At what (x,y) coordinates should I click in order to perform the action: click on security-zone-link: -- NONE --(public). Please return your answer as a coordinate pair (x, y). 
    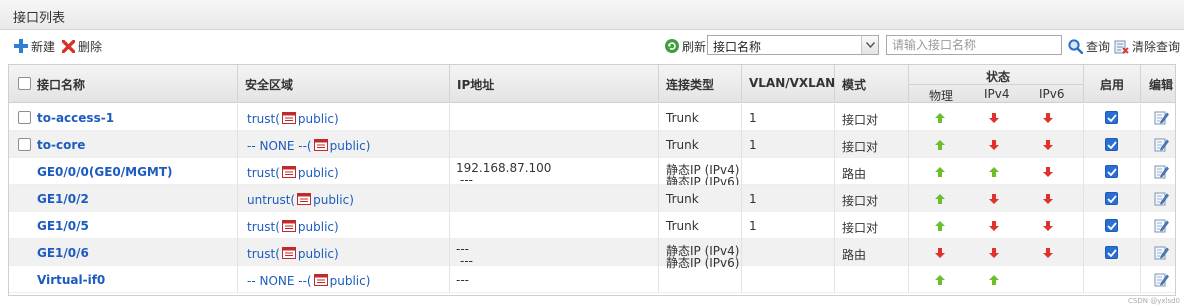
    Looking at the image, I should click on (308, 146).